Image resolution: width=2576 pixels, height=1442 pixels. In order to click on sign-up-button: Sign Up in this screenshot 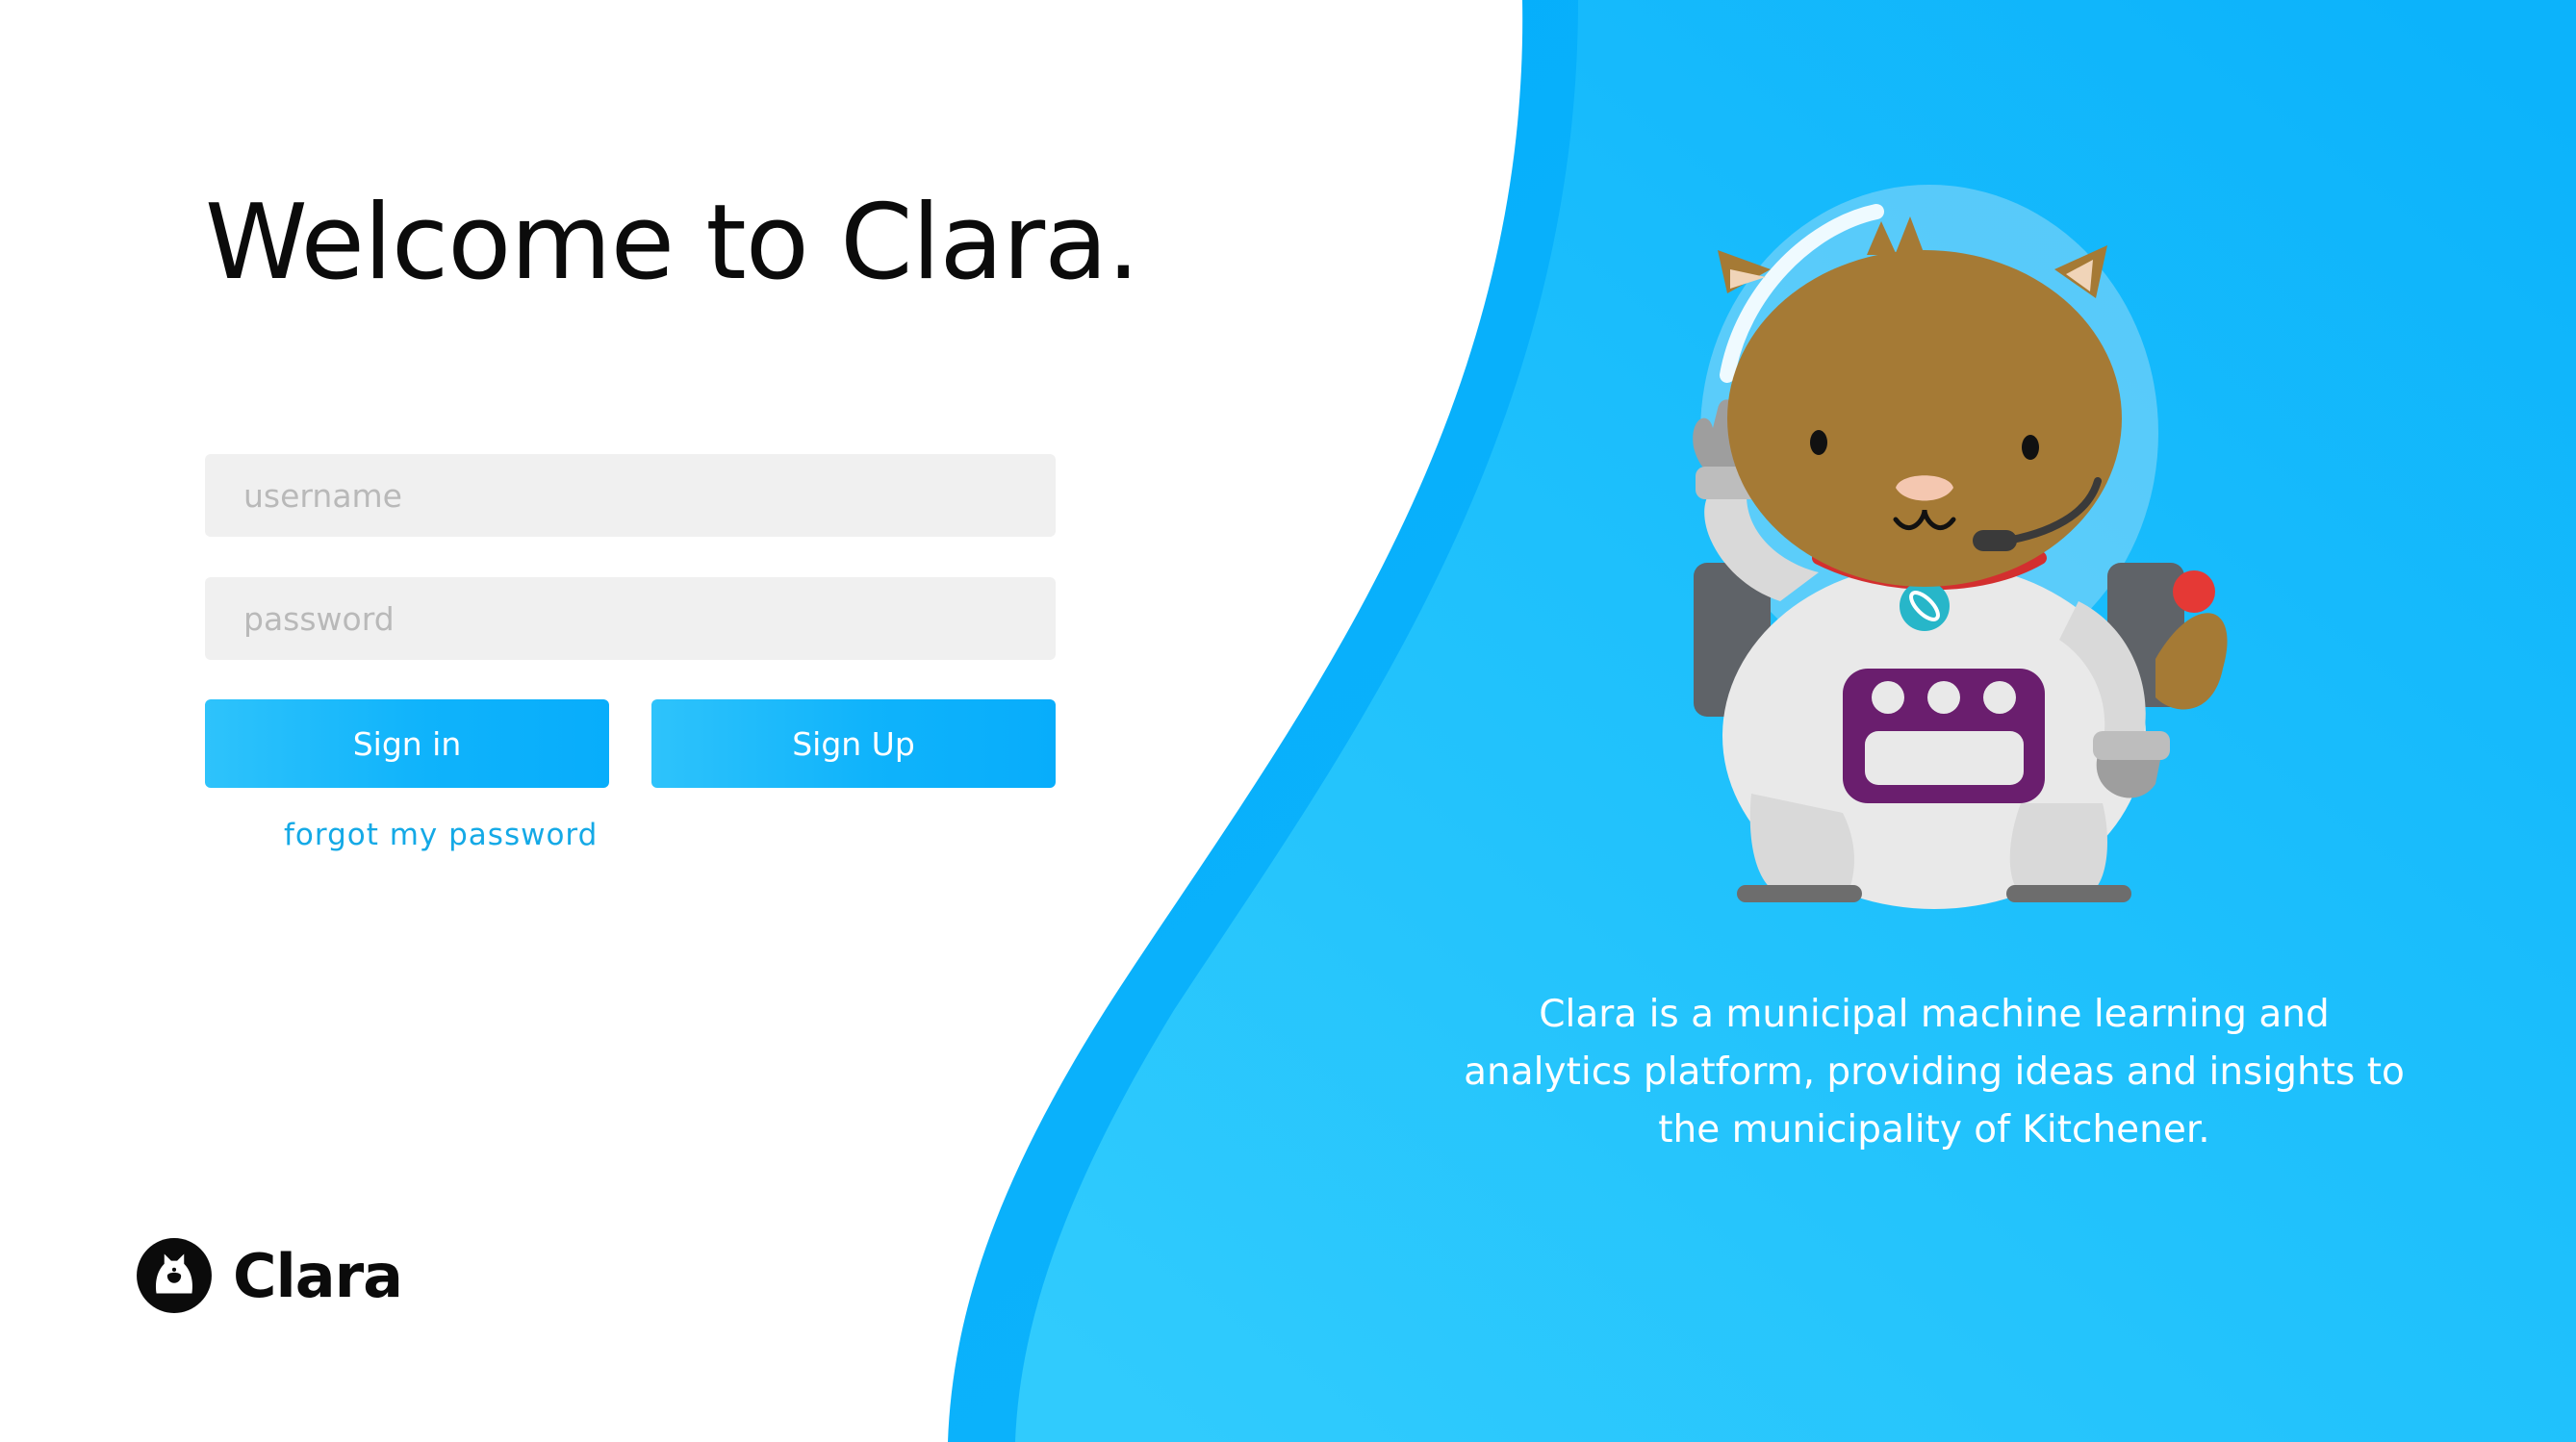, I will do `click(853, 743)`.